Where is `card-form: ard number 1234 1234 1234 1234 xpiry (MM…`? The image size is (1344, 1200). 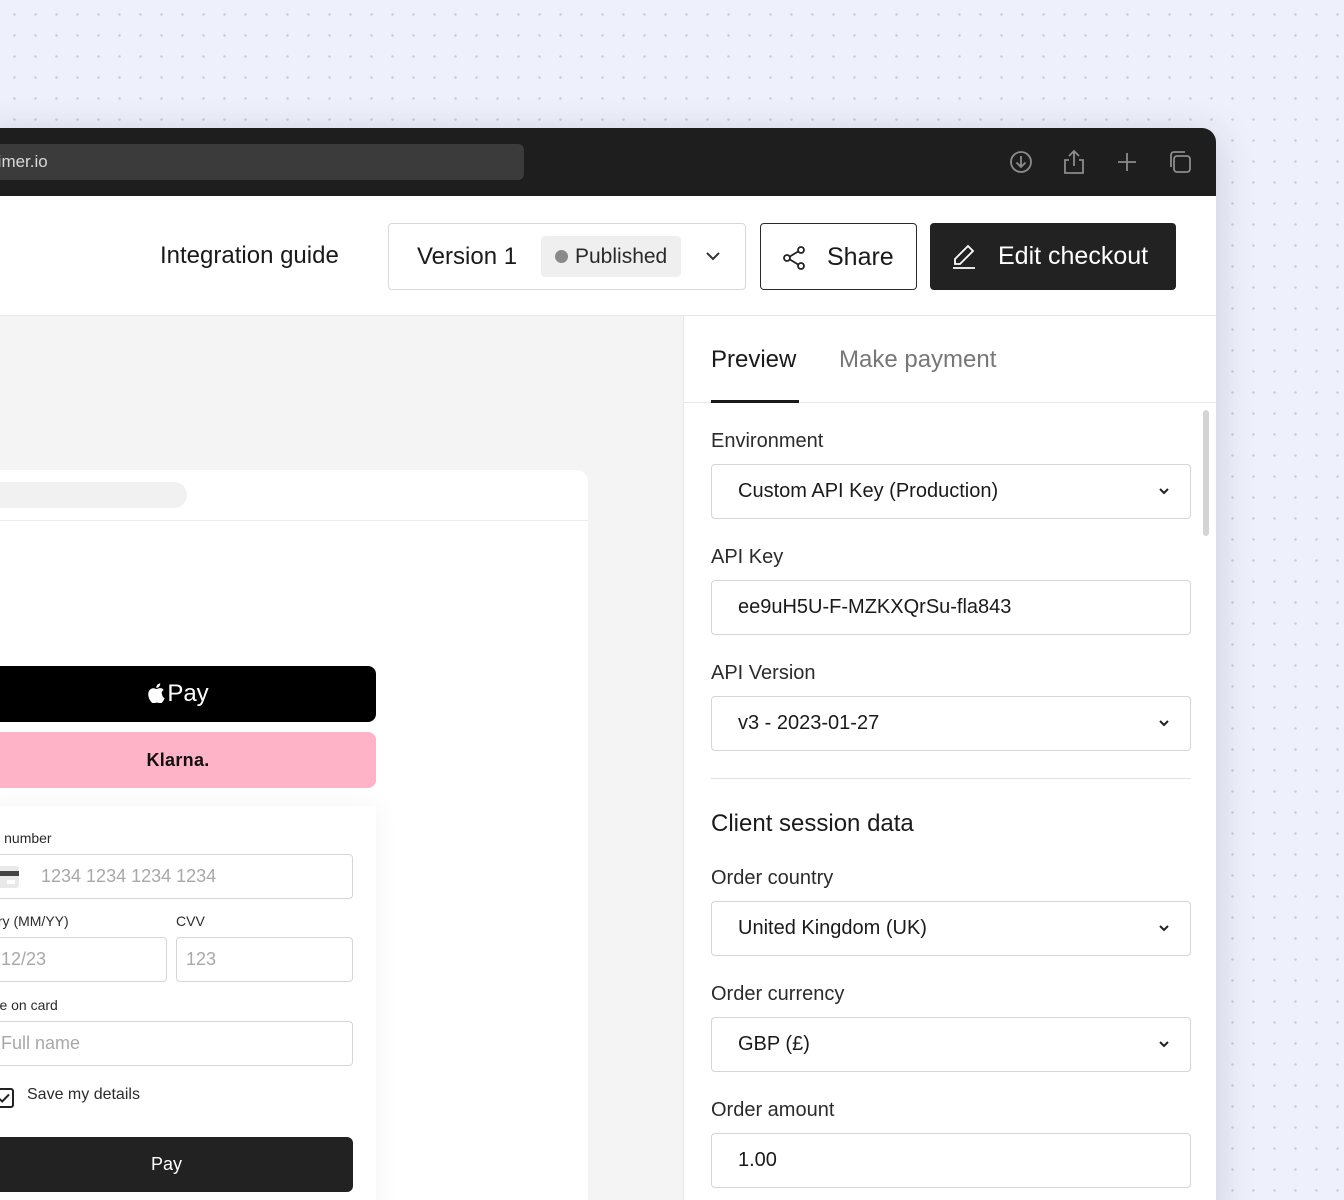
card-form: ard number 1234 1234 1234 1234 xpiry (MM… is located at coordinates (188, 1003).